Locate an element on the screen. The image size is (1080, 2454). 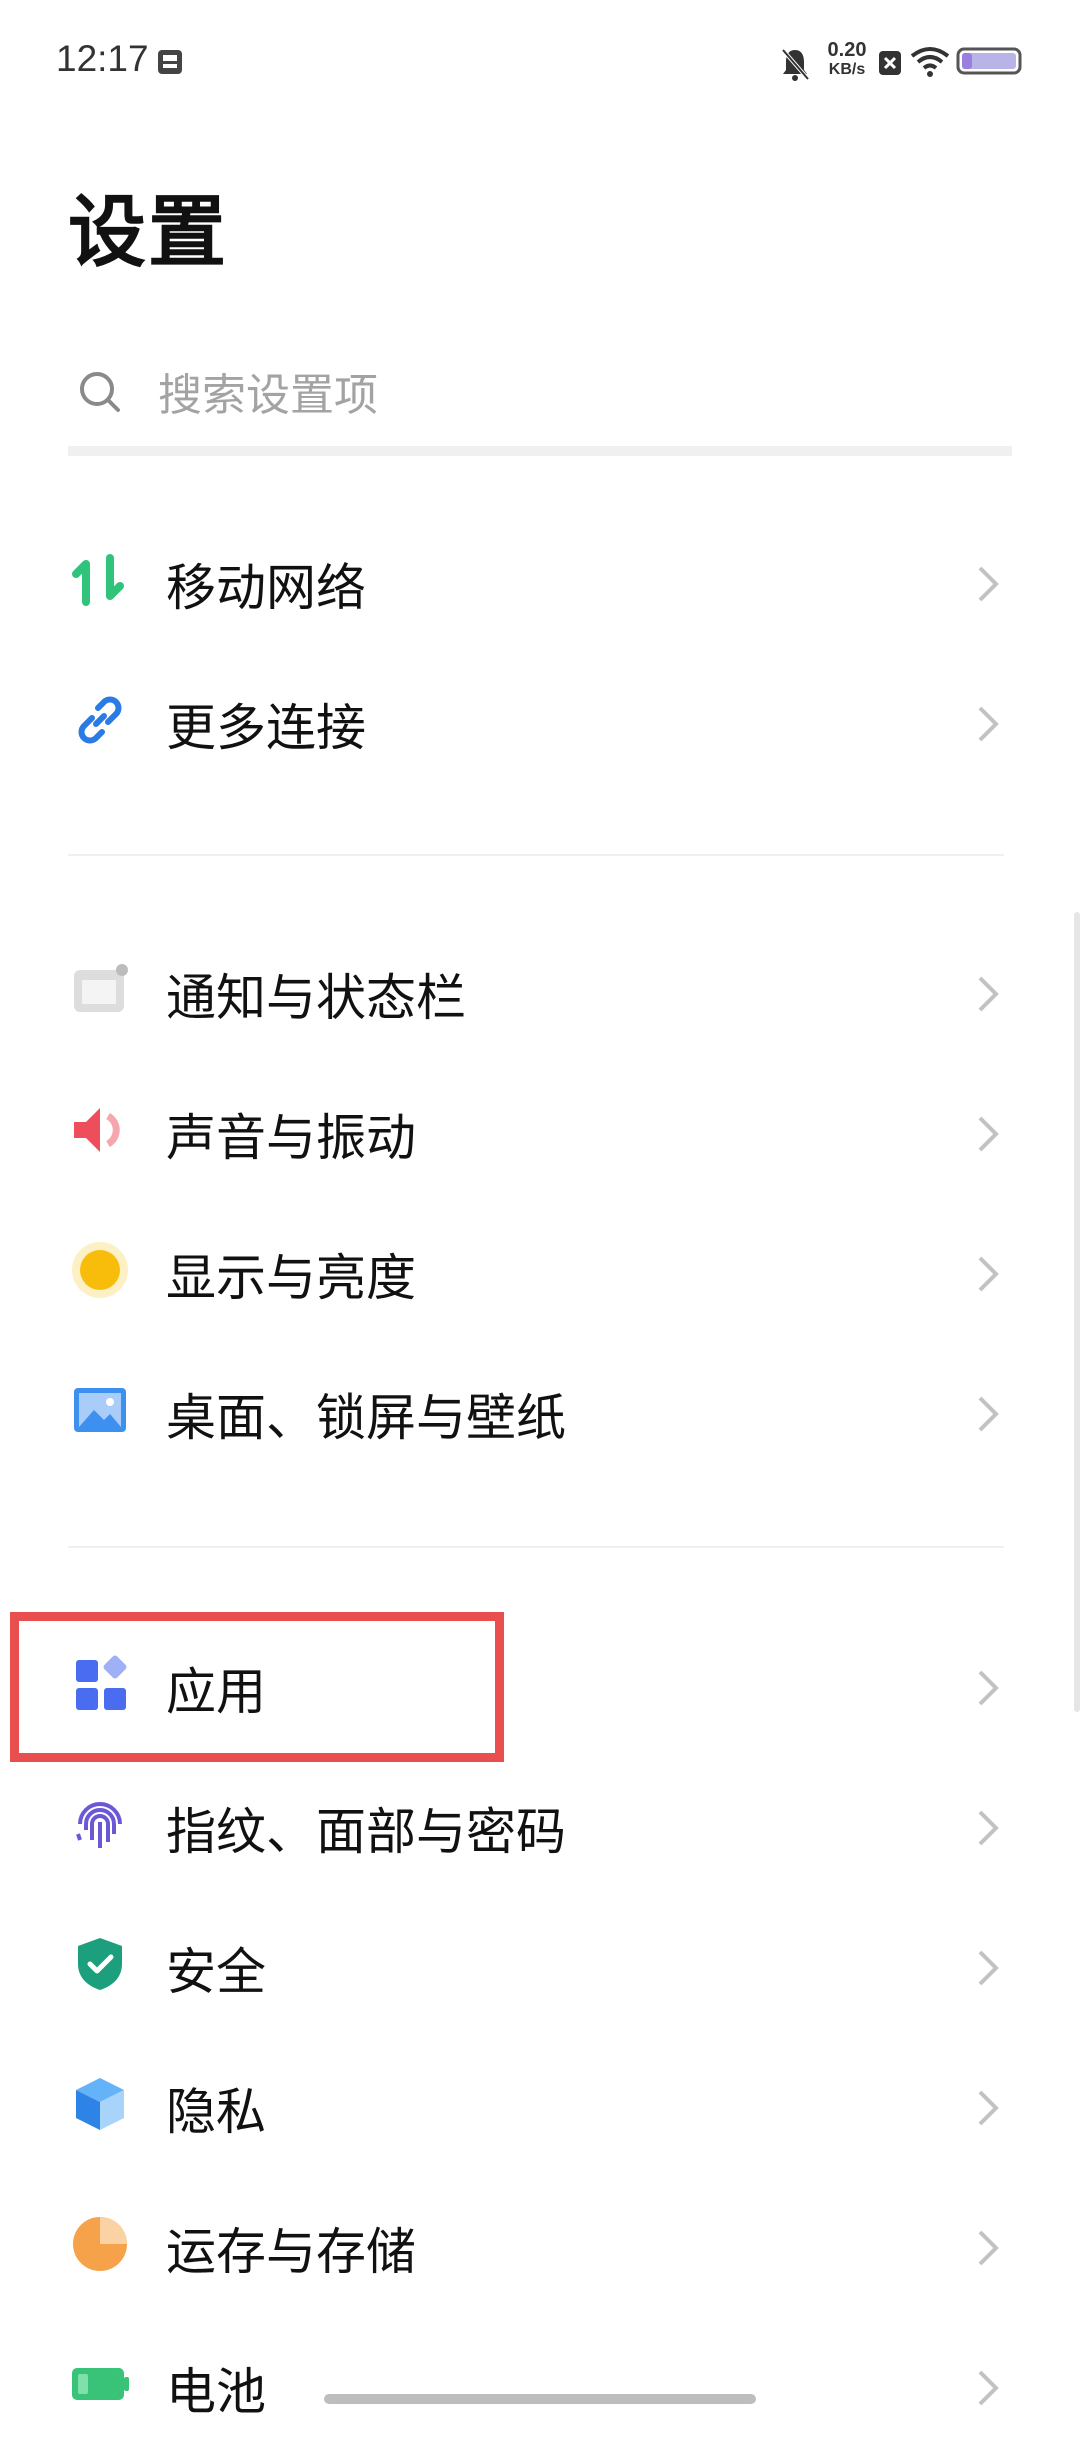
settings-item-label: 运存与存储 is located at coordinates (291, 2252).